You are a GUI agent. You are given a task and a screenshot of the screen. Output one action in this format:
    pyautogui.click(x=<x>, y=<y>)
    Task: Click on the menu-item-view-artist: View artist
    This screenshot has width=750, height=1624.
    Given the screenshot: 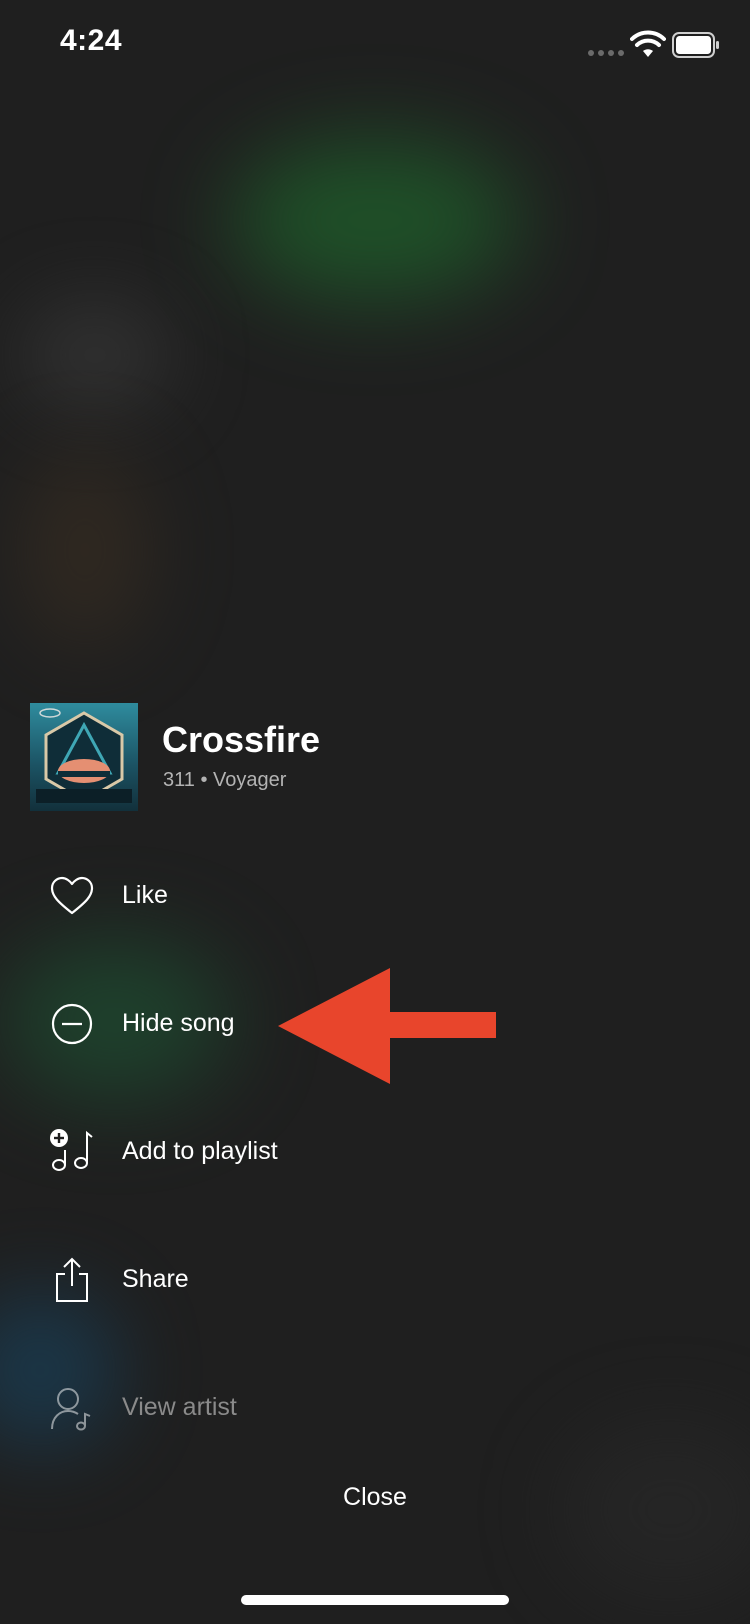 What is the action you would take?
    pyautogui.click(x=240, y=1407)
    